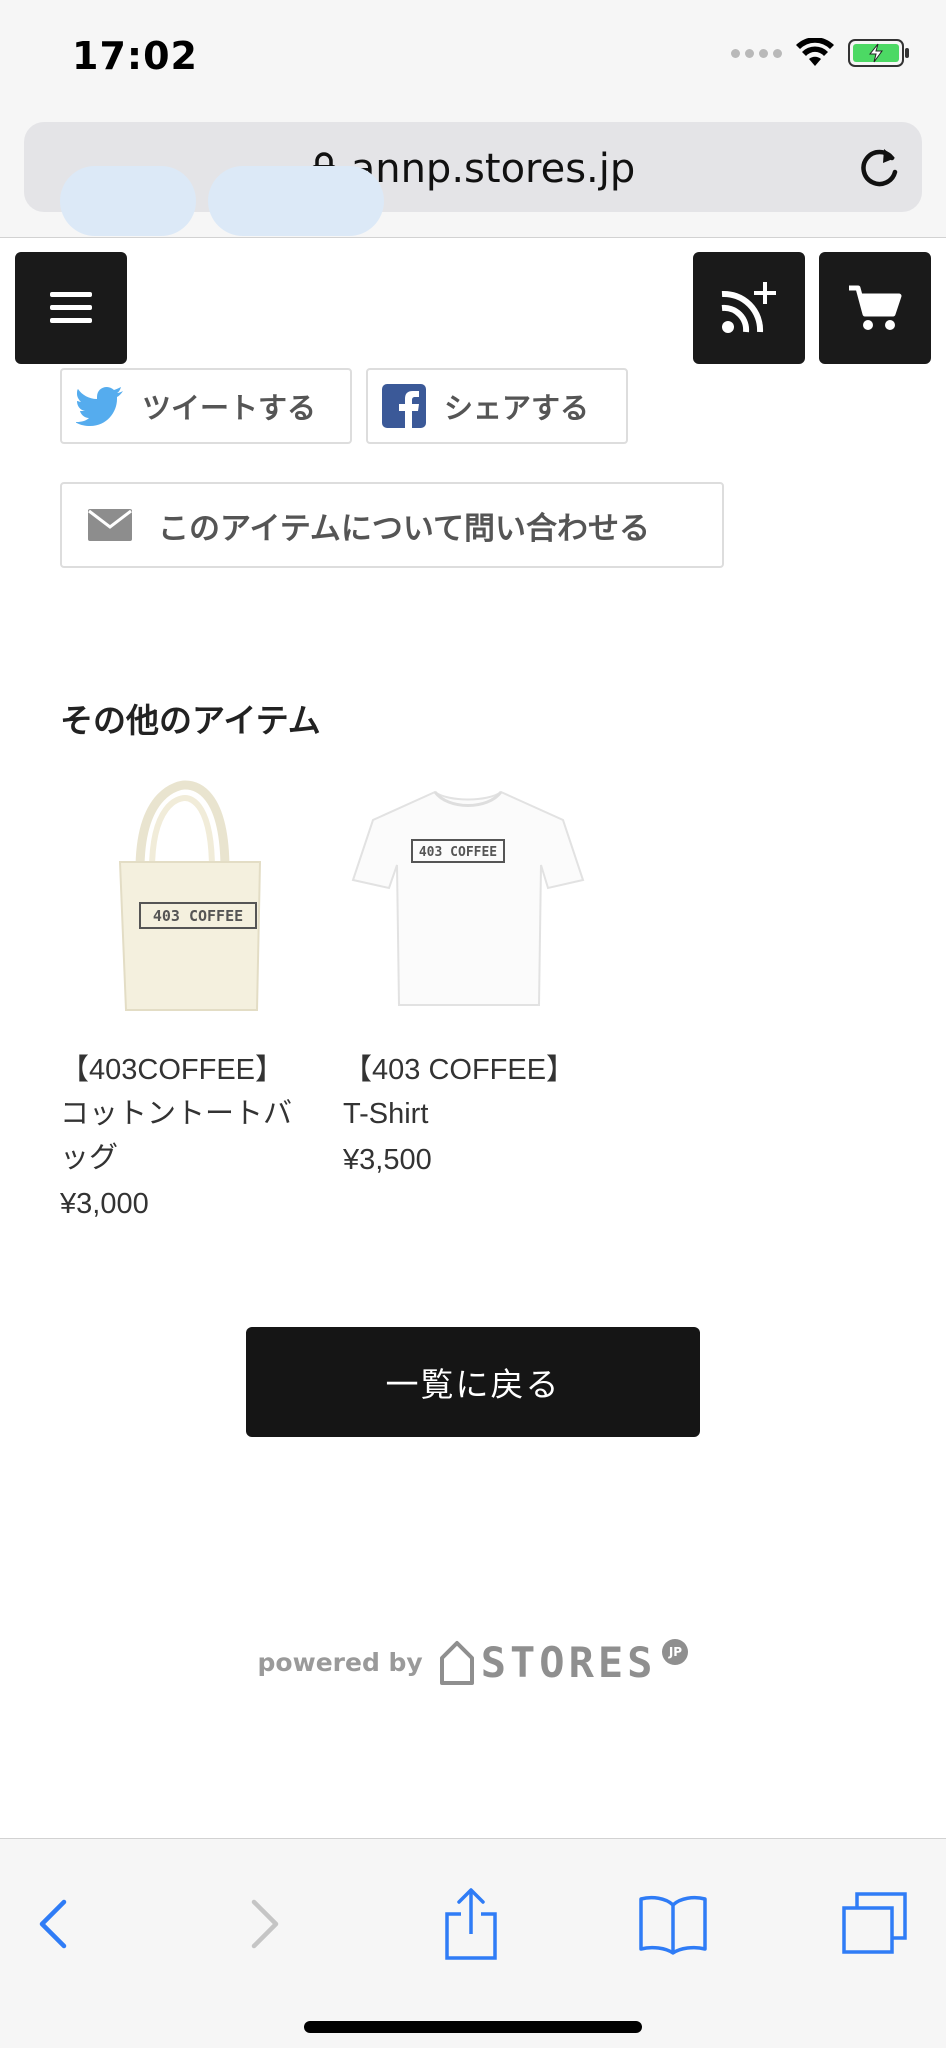 Image resolution: width=946 pixels, height=2048 pixels. What do you see at coordinates (815, 52) in the screenshot?
I see `wifi-icon` at bounding box center [815, 52].